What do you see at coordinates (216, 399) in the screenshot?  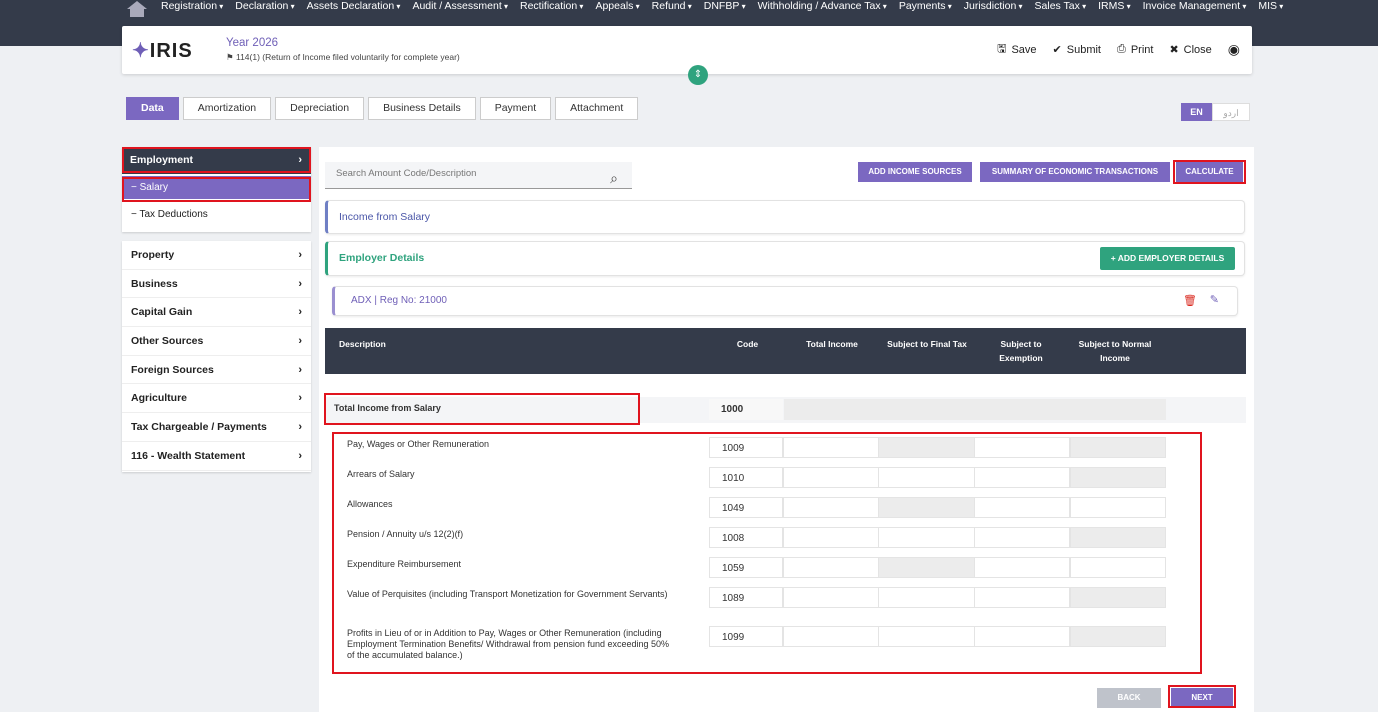 I see `sidebar-item-5: Agriculture ›` at bounding box center [216, 399].